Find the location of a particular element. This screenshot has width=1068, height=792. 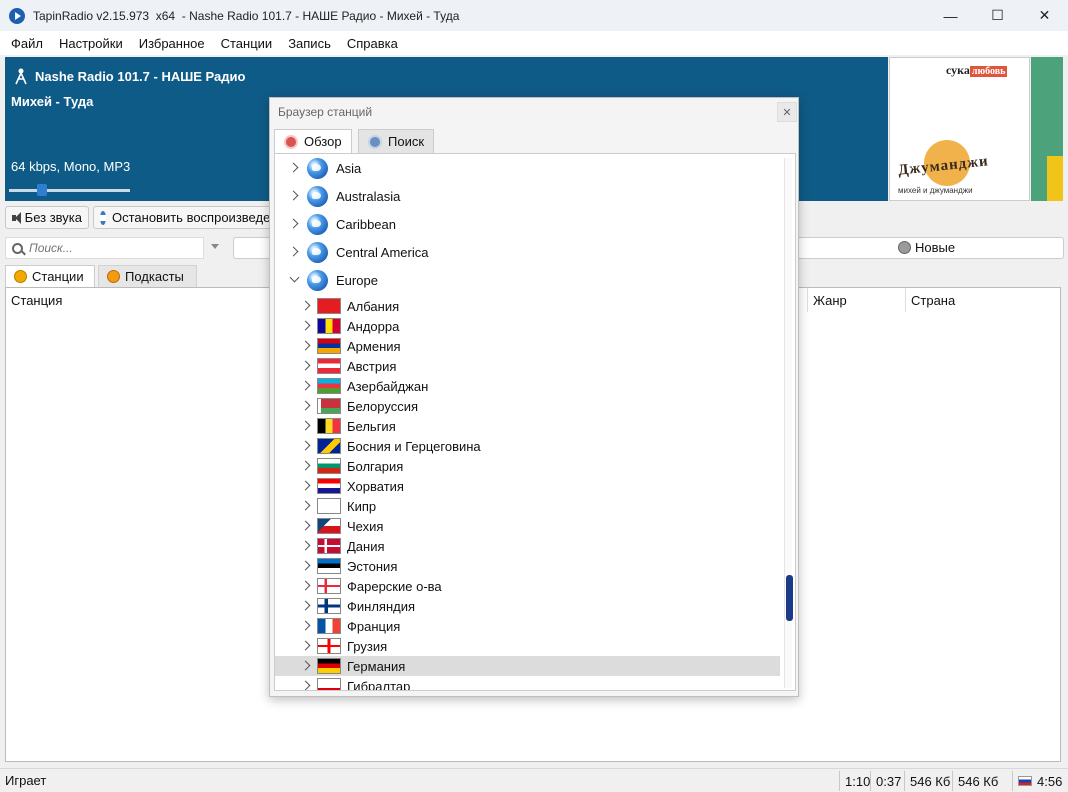

new-stations-button: Новые is located at coordinates (926, 247).